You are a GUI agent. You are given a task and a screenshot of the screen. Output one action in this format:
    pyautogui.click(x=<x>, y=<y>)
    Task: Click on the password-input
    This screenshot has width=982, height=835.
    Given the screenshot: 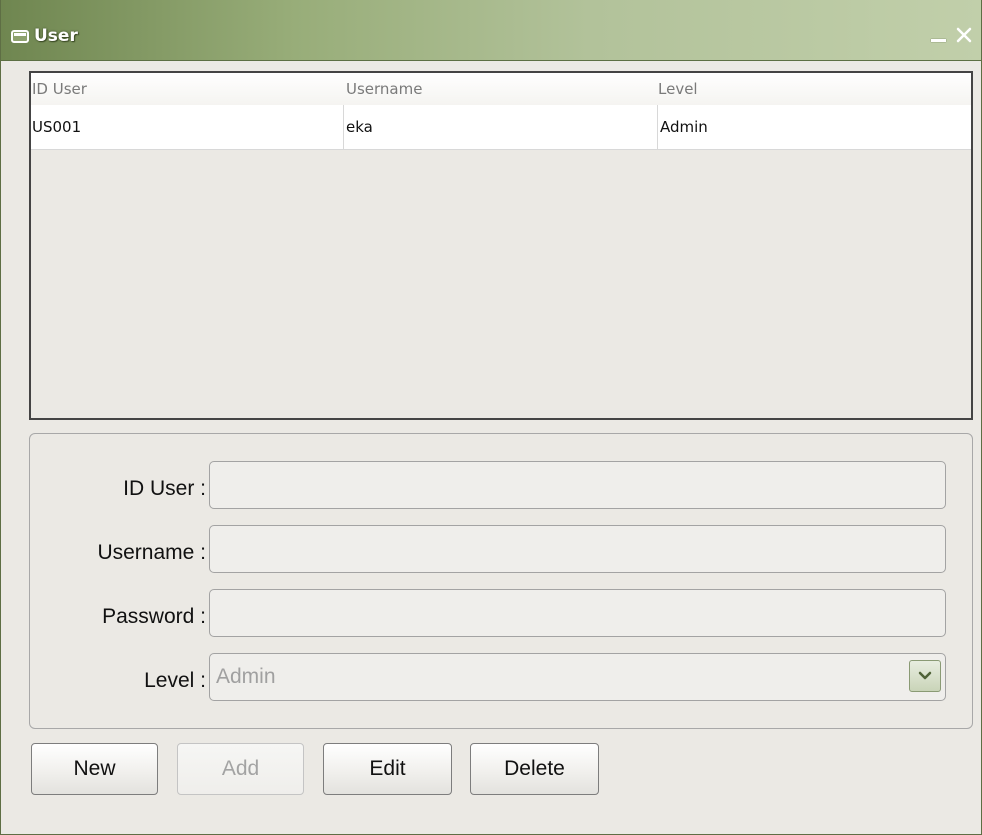 What is the action you would take?
    pyautogui.click(x=577, y=613)
    